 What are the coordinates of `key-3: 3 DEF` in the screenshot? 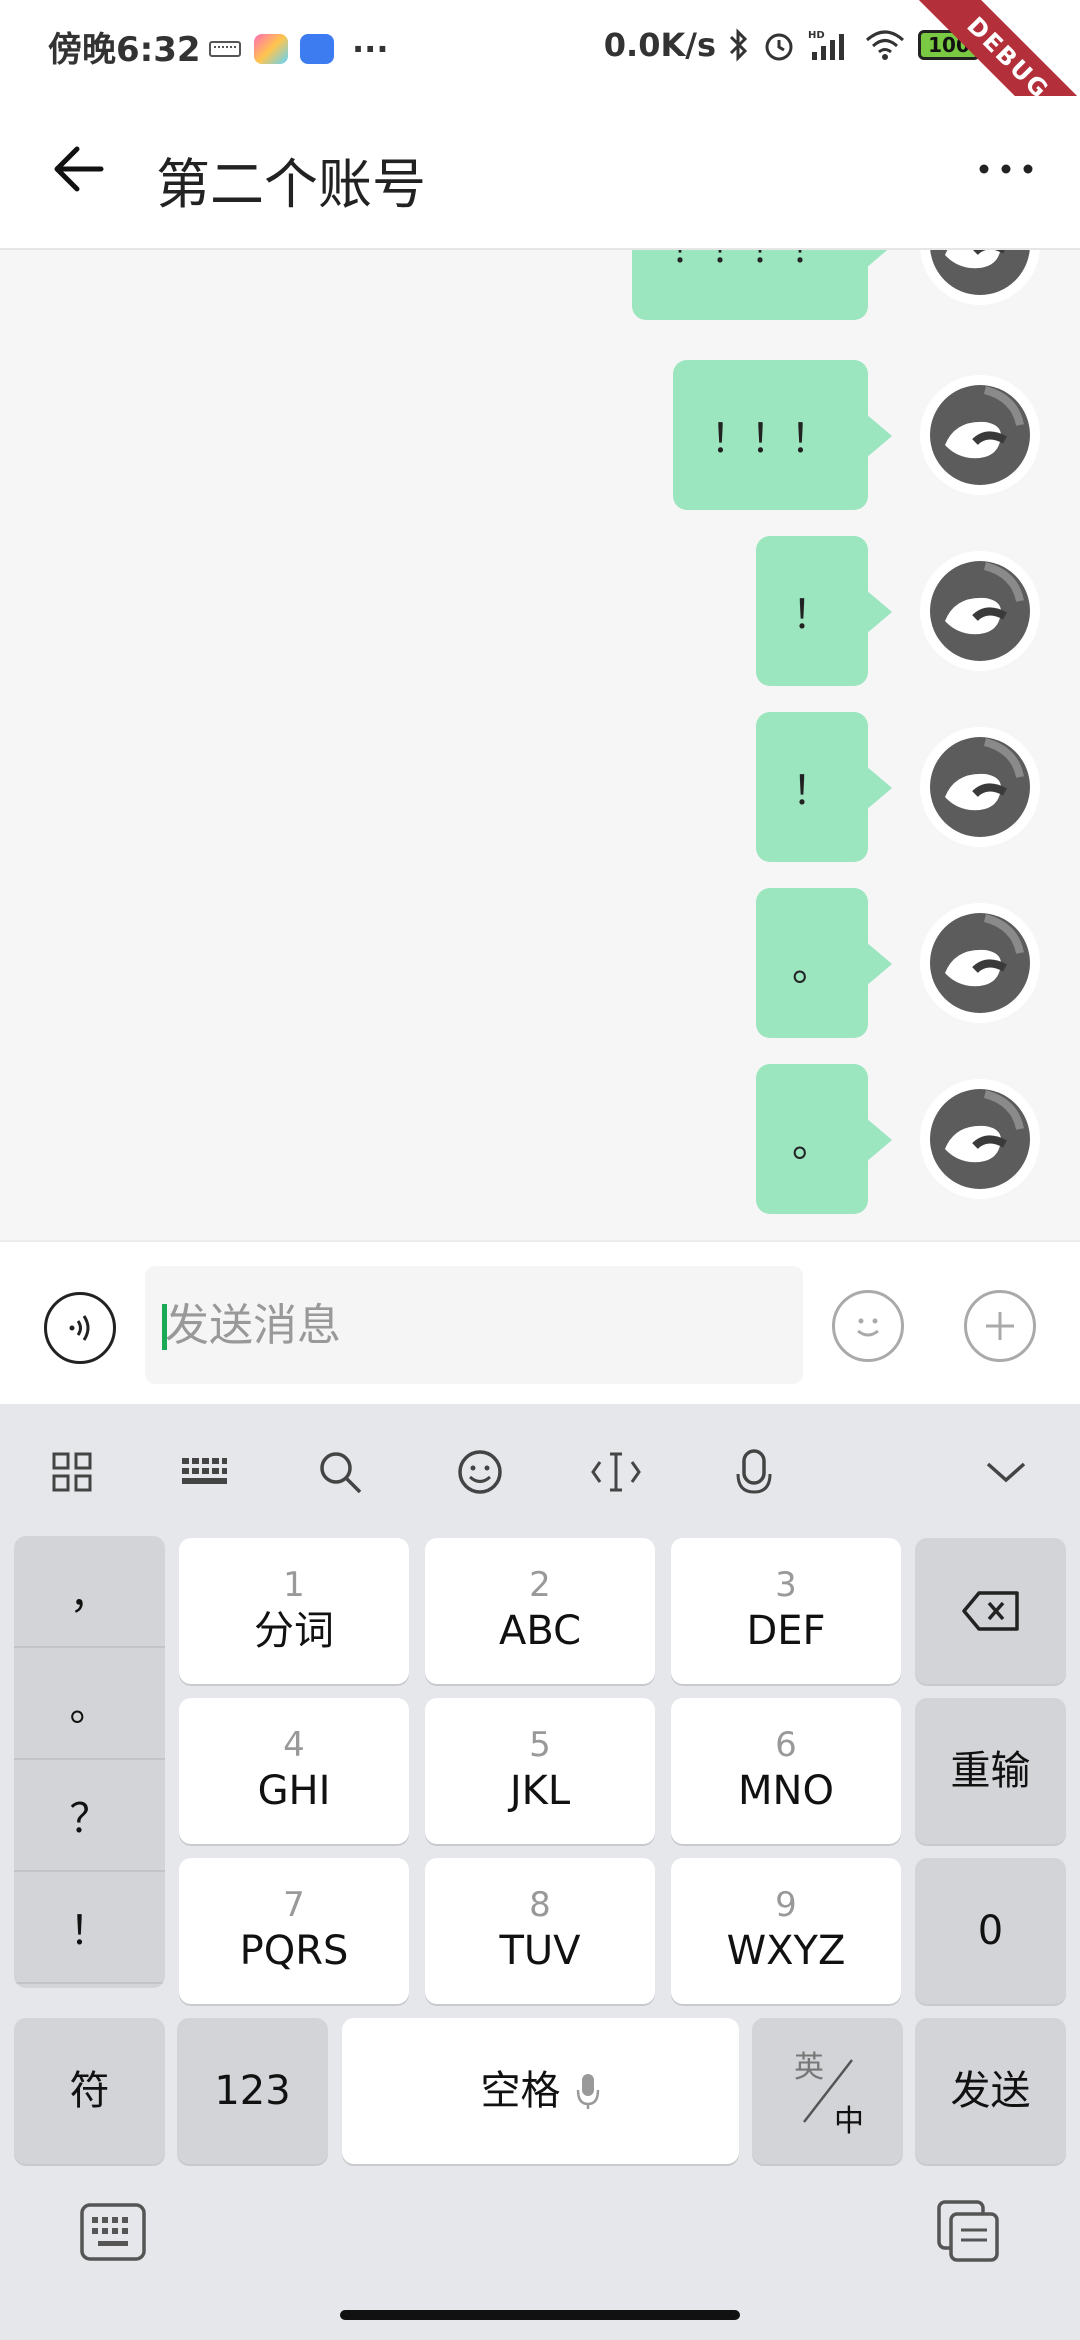 It's located at (786, 1611).